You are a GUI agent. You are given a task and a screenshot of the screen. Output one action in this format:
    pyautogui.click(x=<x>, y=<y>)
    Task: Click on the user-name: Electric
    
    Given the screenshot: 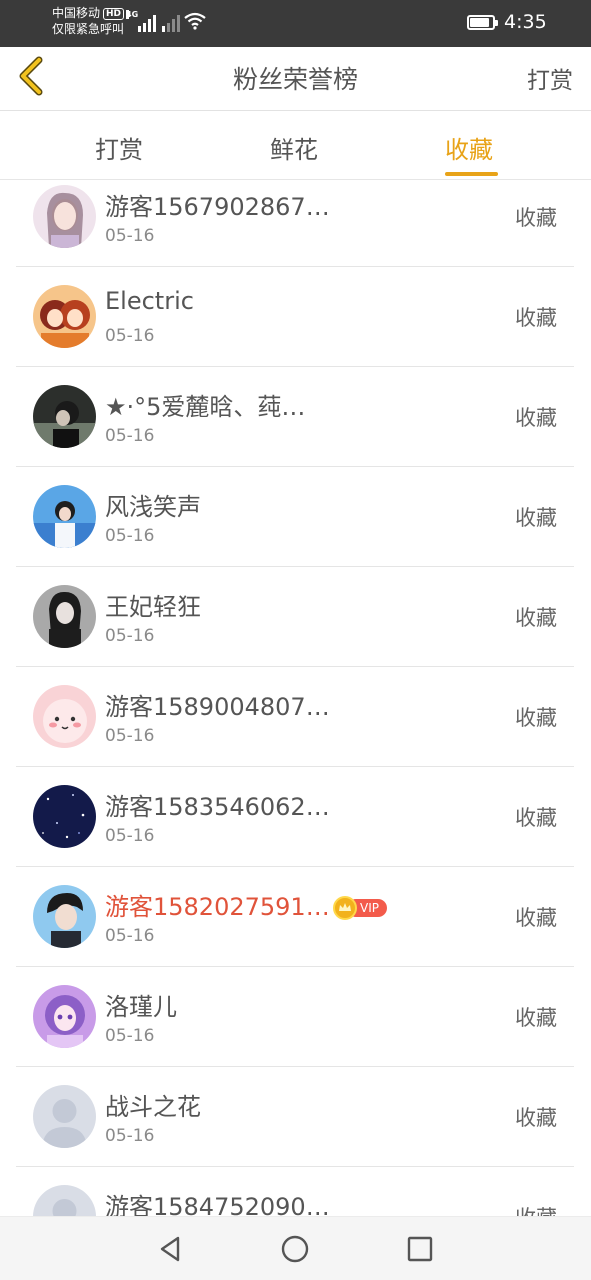 What is the action you would take?
    pyautogui.click(x=149, y=301)
    